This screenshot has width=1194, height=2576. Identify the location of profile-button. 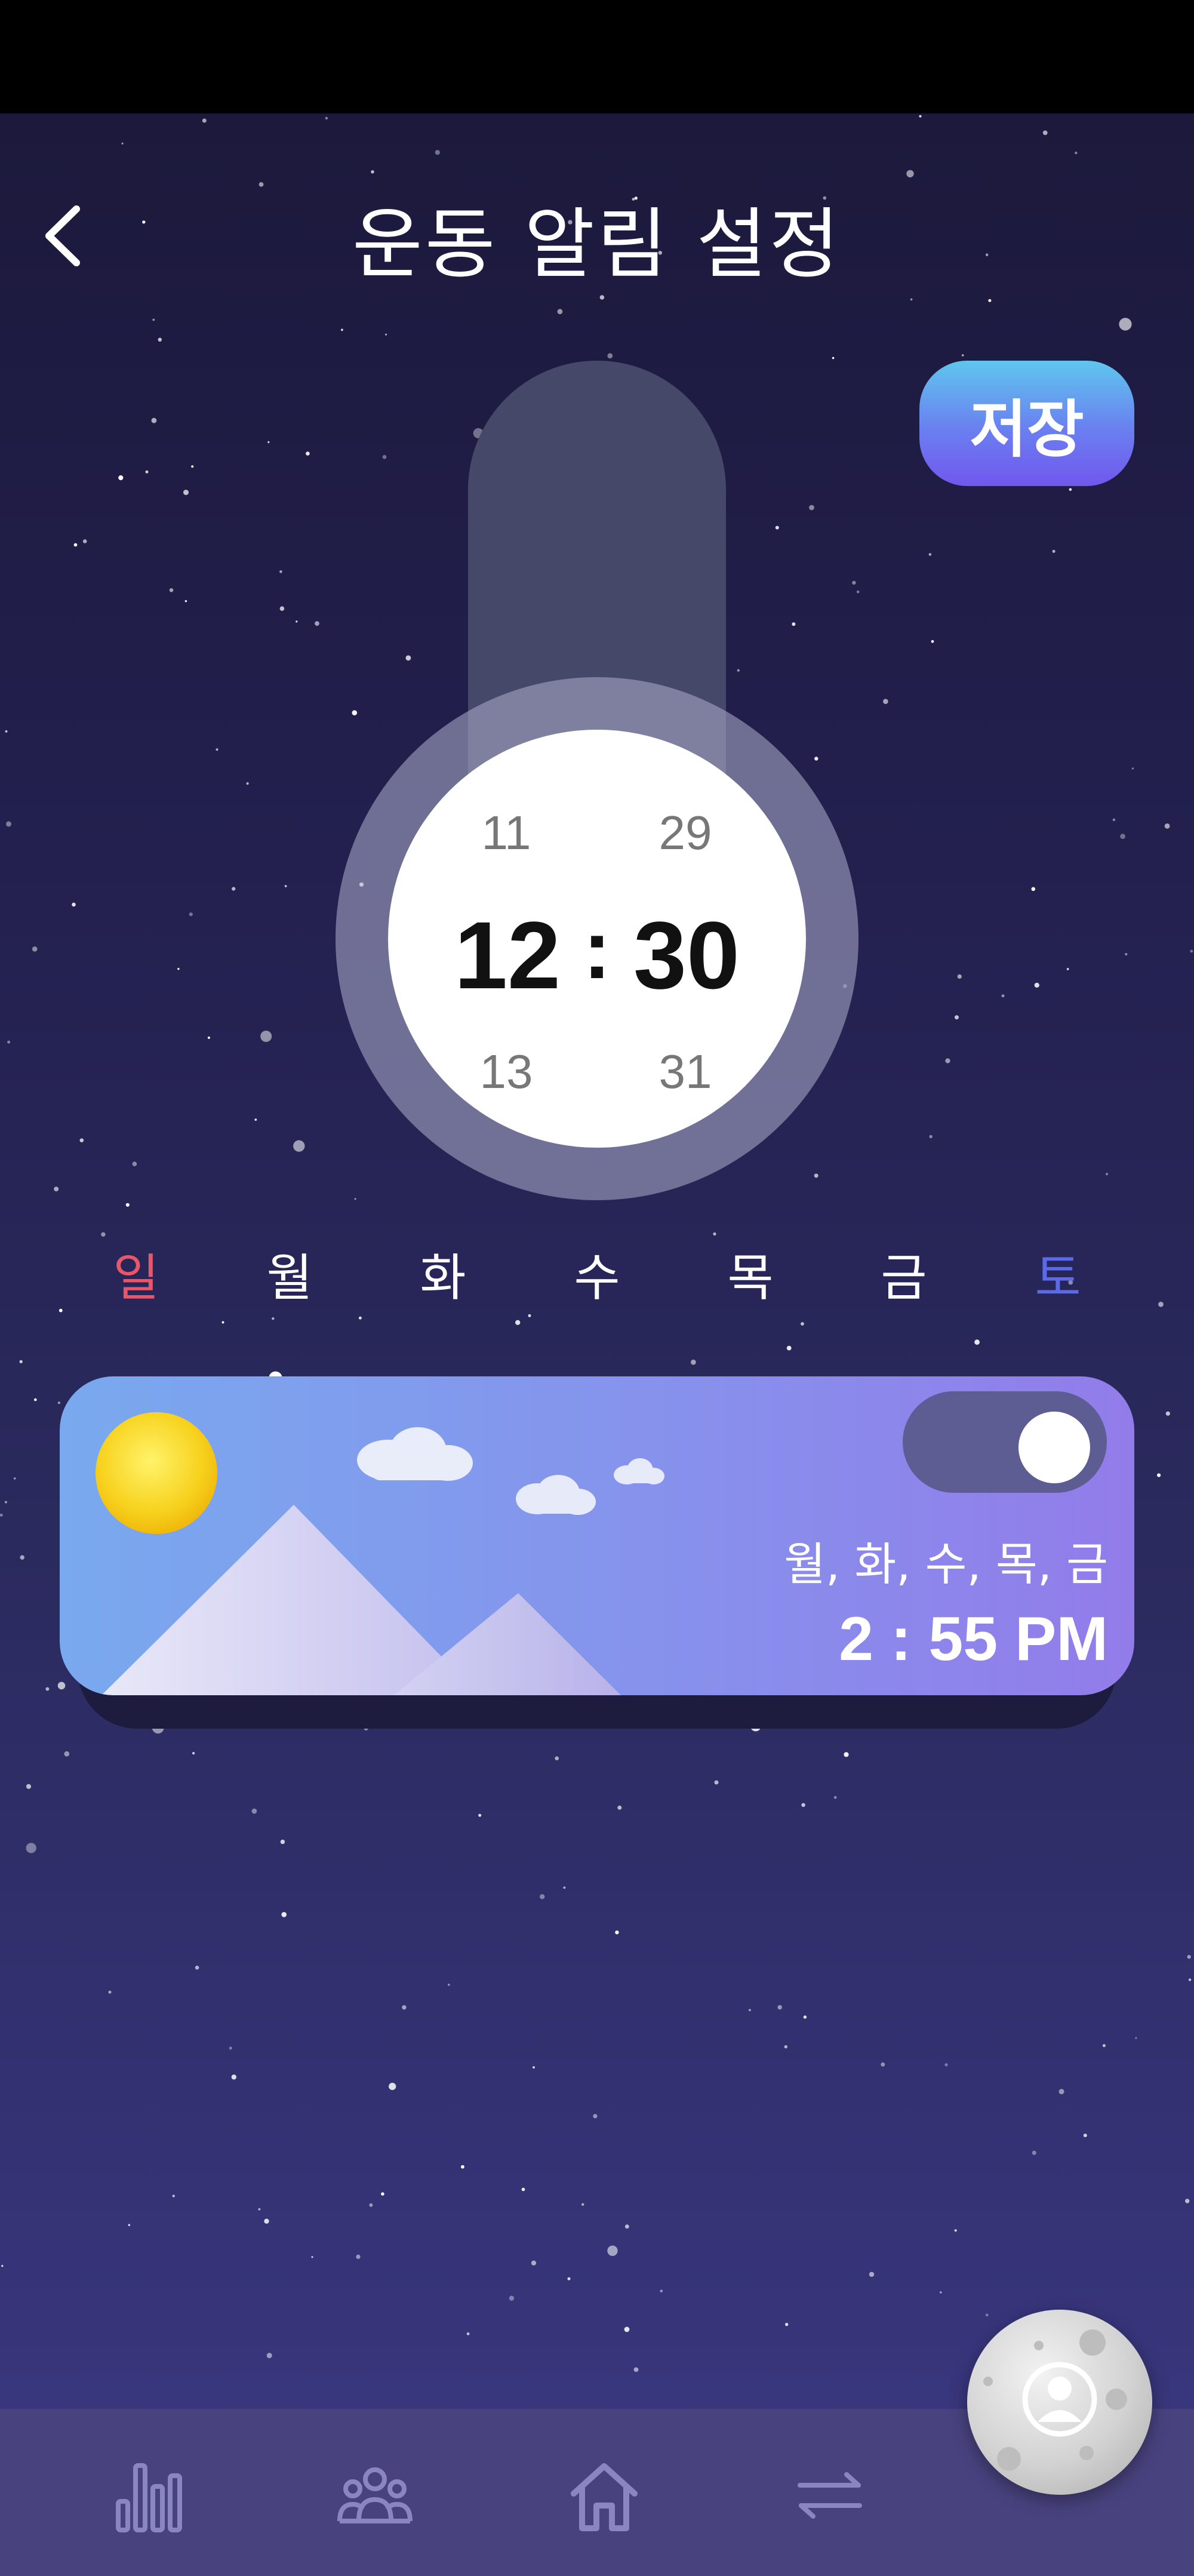
(1059, 2402).